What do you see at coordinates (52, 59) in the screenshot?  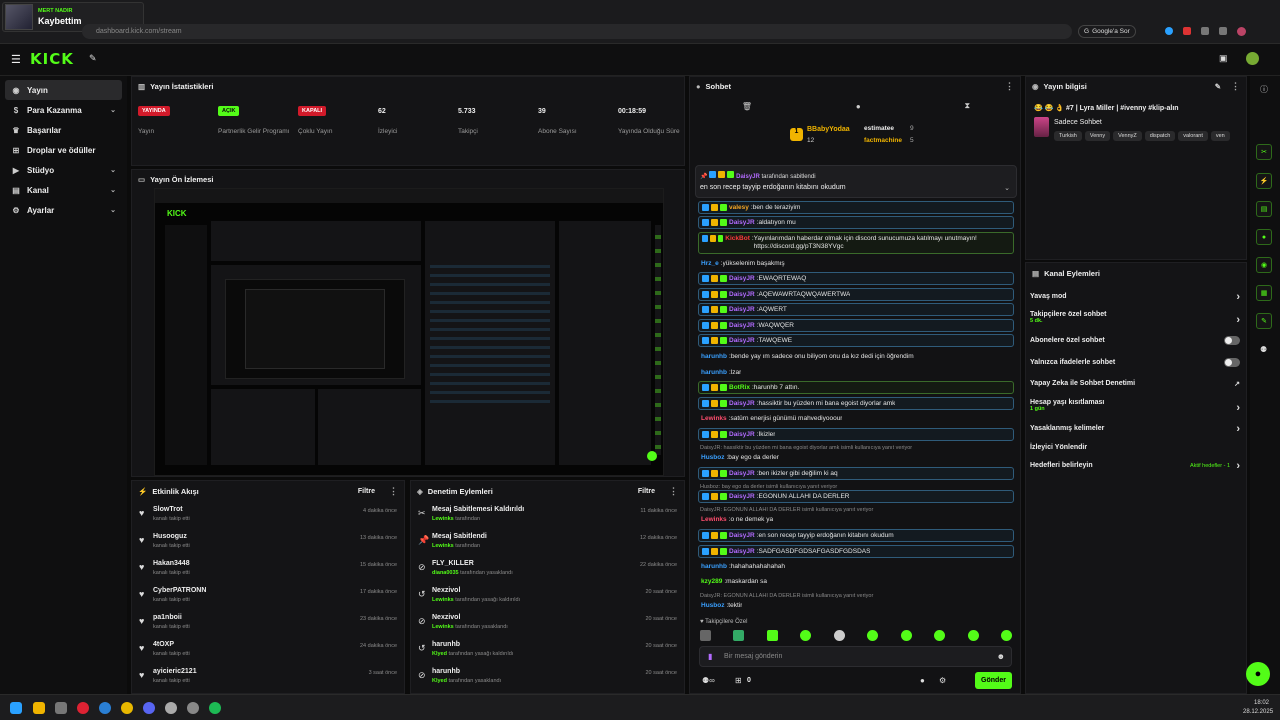 I see `kick-logo: KICK` at bounding box center [52, 59].